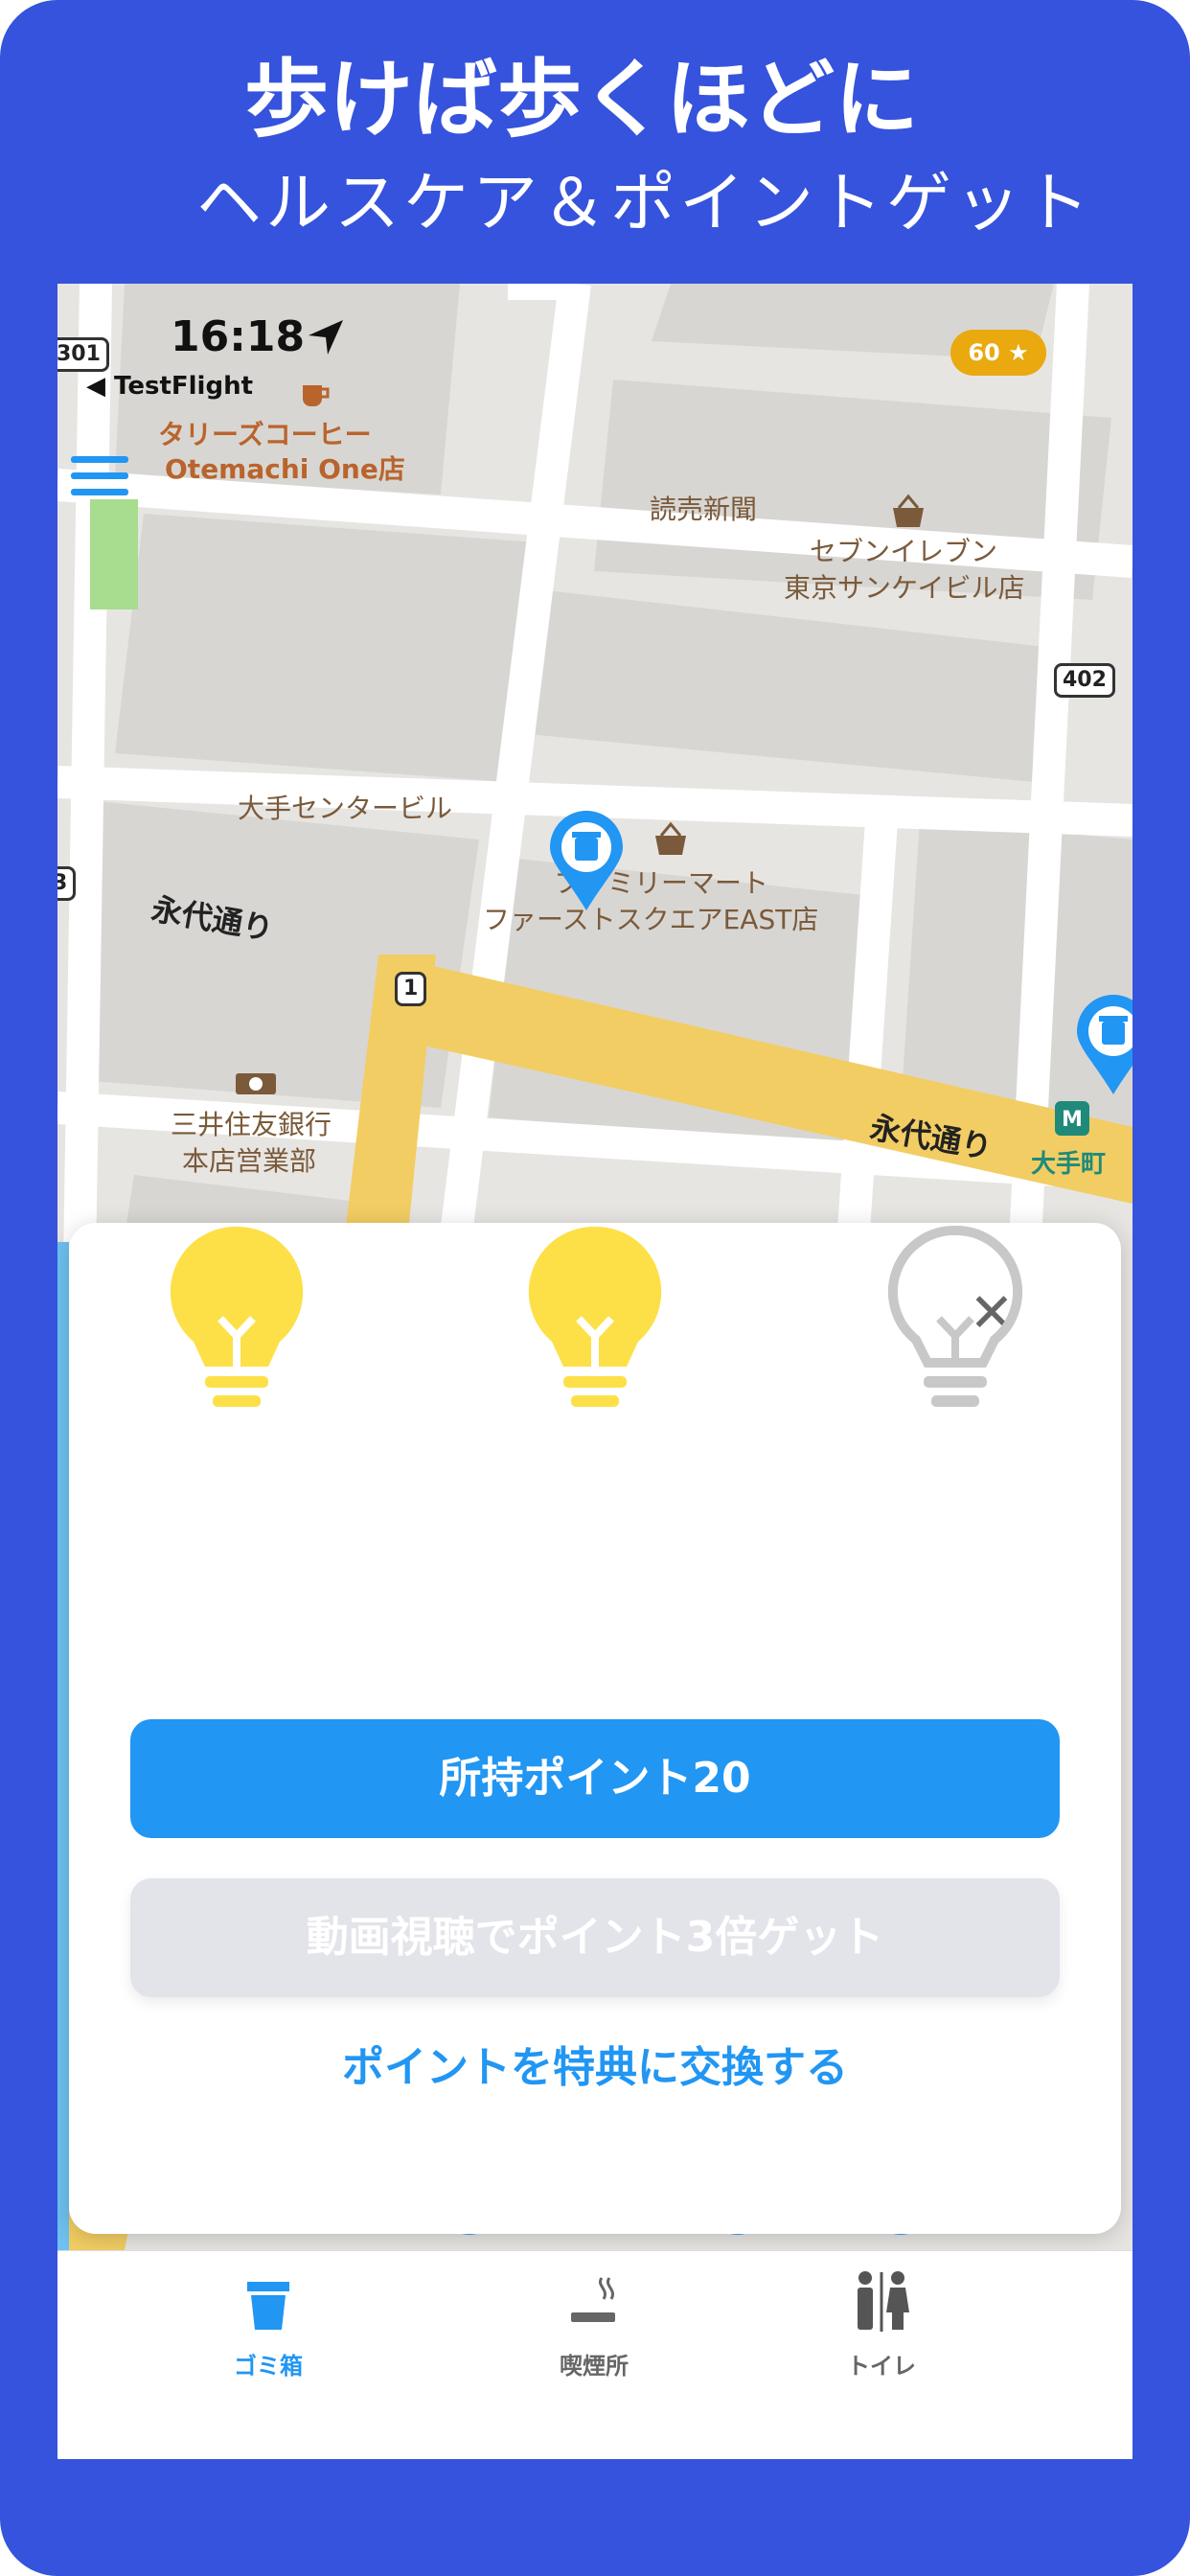 This screenshot has width=1190, height=2576. What do you see at coordinates (411, 989) in the screenshot?
I see `route-shield-1: 1` at bounding box center [411, 989].